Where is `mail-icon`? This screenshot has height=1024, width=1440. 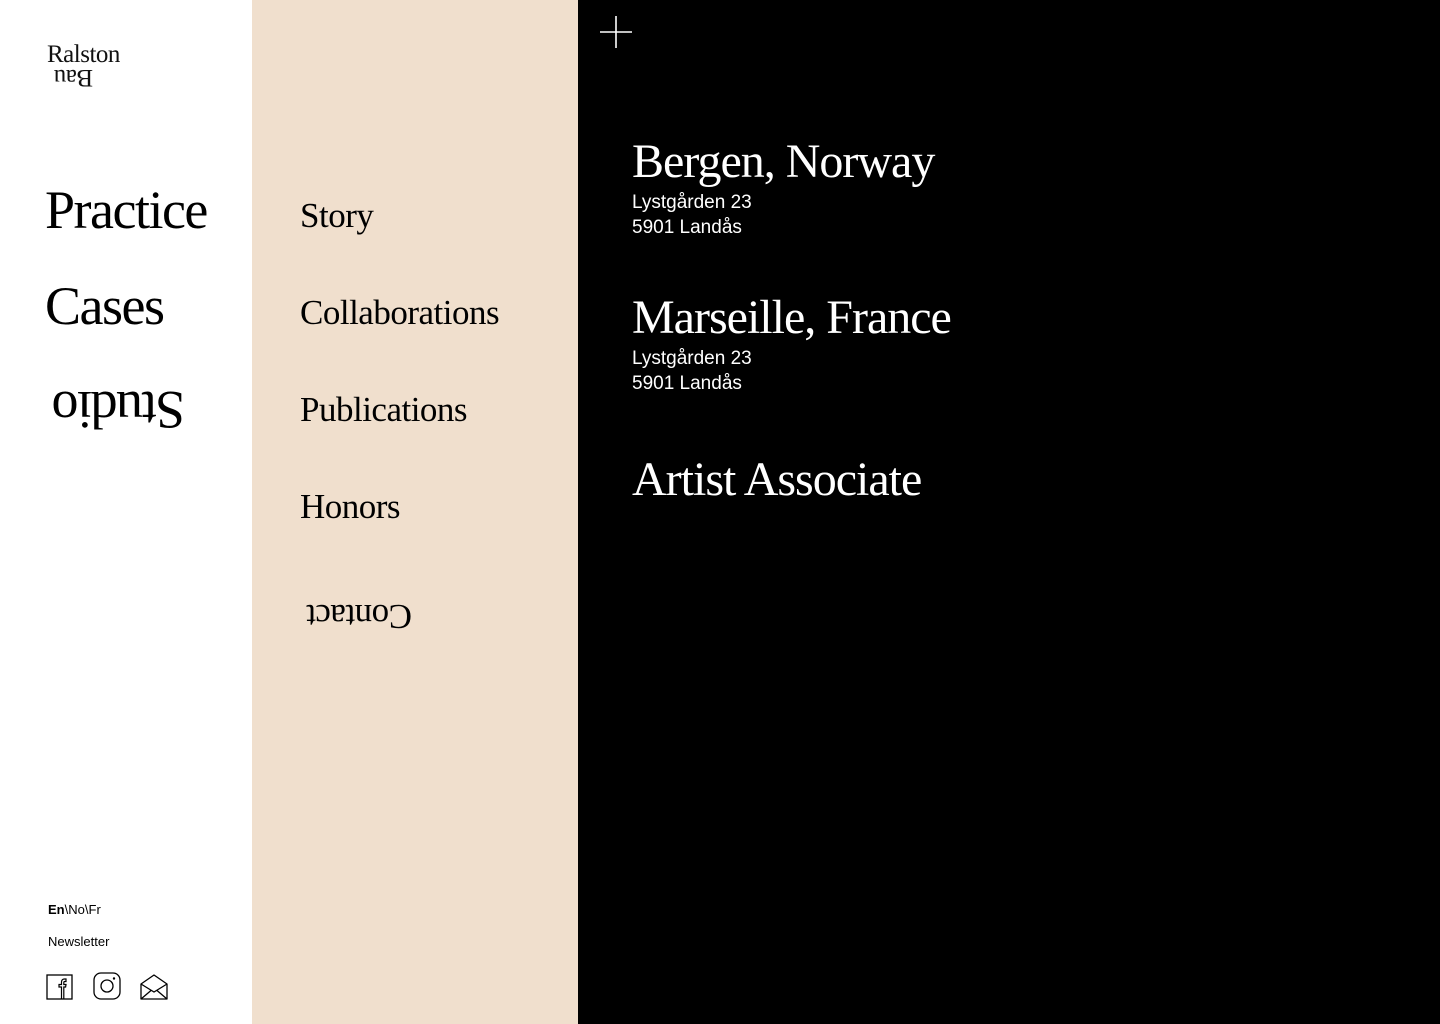
mail-icon is located at coordinates (154, 986).